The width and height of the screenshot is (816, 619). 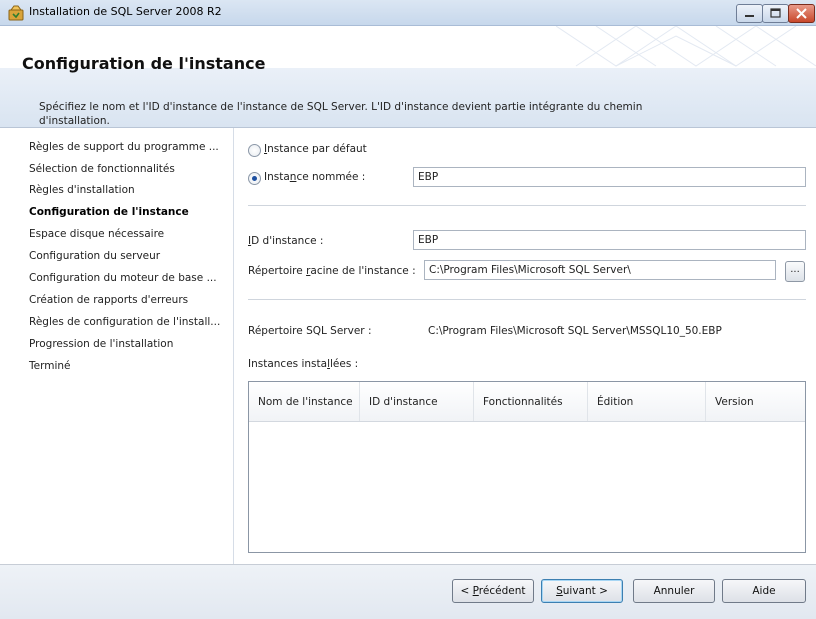 What do you see at coordinates (304, 401) in the screenshot?
I see `column-header-instance-name: Nom de l'instance` at bounding box center [304, 401].